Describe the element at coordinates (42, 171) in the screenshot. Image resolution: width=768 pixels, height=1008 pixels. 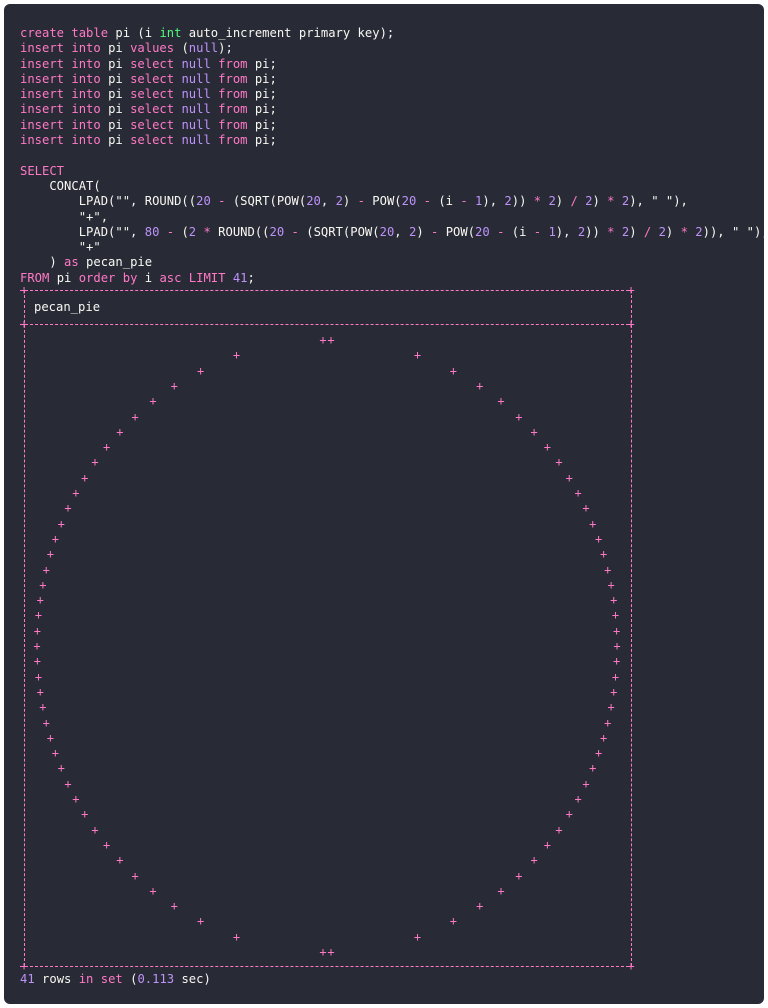
I see `code-line: SELECT` at that location.